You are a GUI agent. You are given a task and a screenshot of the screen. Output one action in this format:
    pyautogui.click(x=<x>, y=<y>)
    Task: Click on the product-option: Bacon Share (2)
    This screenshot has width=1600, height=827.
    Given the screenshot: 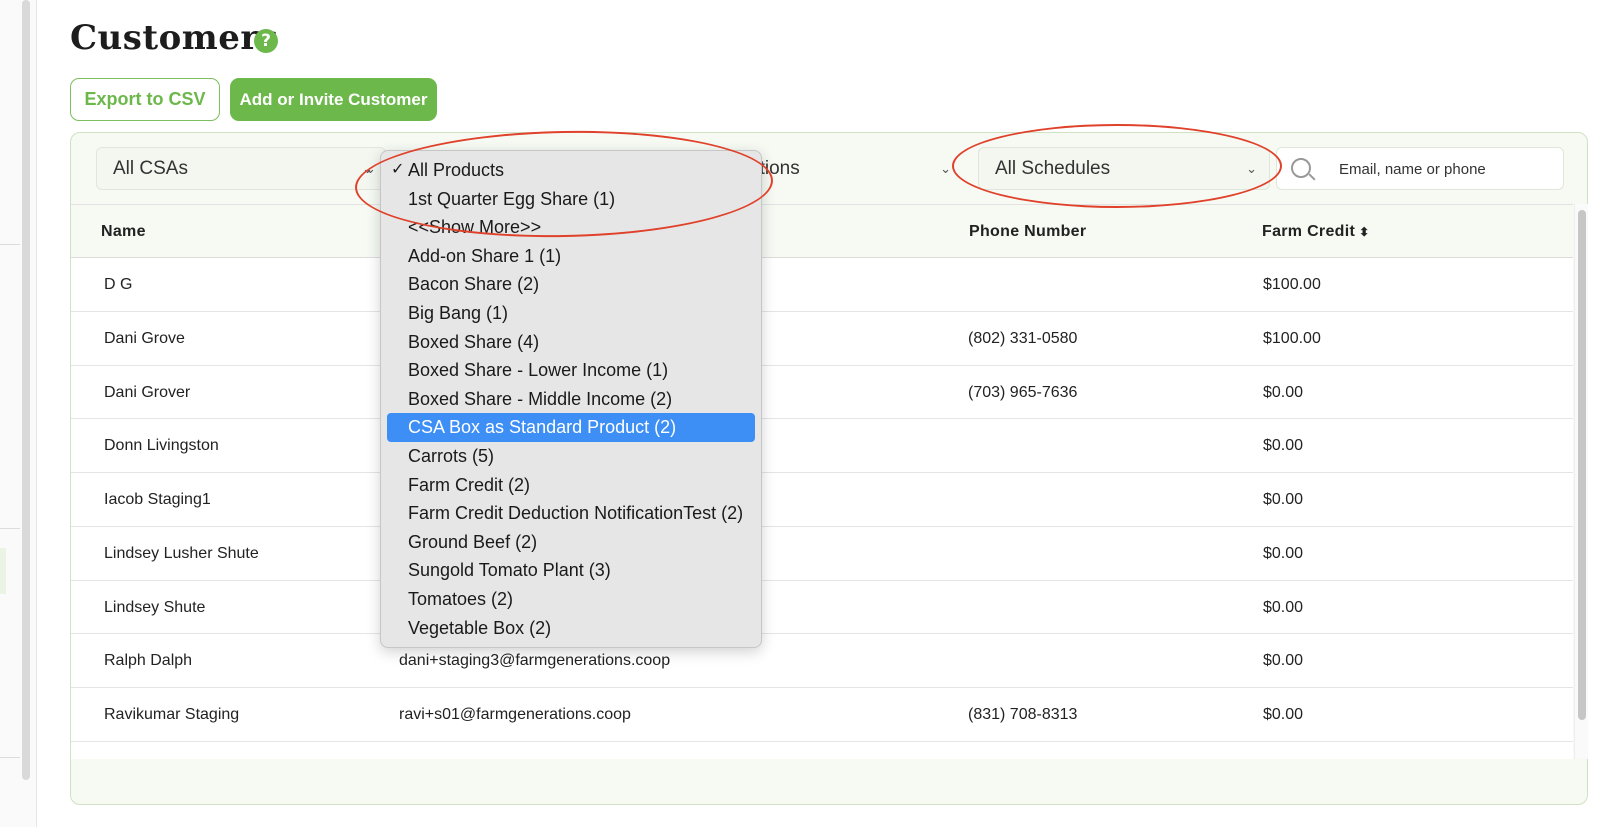 What is the action you would take?
    pyautogui.click(x=571, y=284)
    